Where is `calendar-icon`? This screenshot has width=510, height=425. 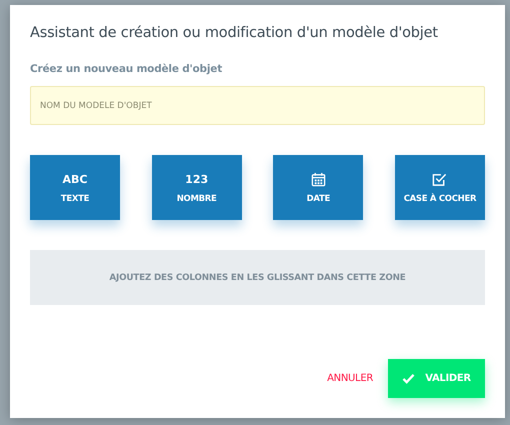
calendar-icon is located at coordinates (318, 179).